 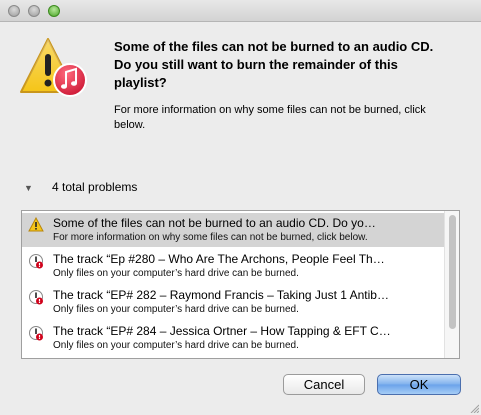 I want to click on close-window-button, so click(x=14, y=11).